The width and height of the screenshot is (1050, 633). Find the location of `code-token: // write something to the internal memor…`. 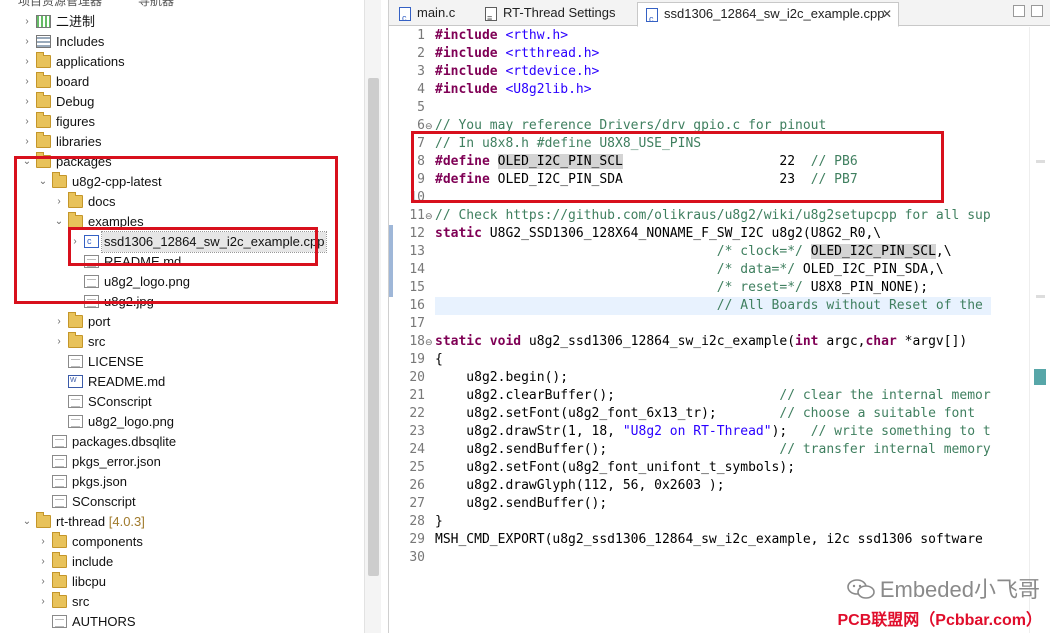

code-token: // write something to the internal memor… is located at coordinates (900, 431).